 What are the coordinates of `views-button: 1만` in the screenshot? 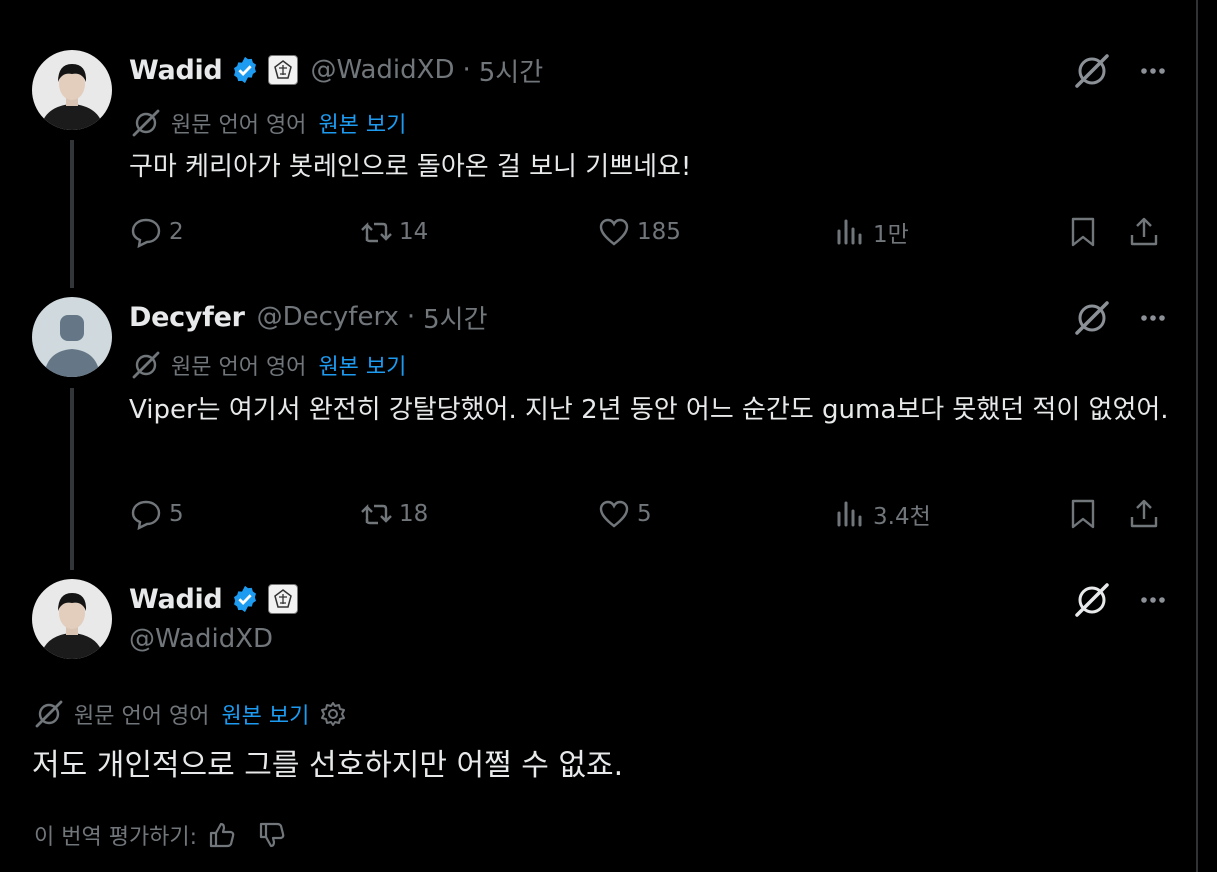 It's located at (871, 232).